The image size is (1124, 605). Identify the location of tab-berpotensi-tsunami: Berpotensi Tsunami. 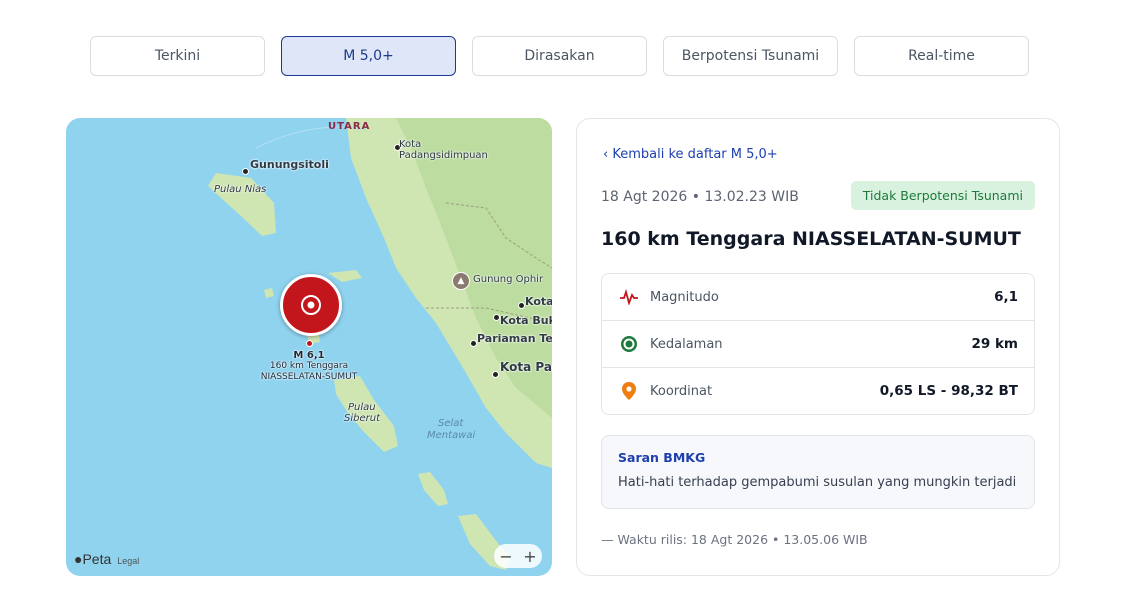
(750, 56).